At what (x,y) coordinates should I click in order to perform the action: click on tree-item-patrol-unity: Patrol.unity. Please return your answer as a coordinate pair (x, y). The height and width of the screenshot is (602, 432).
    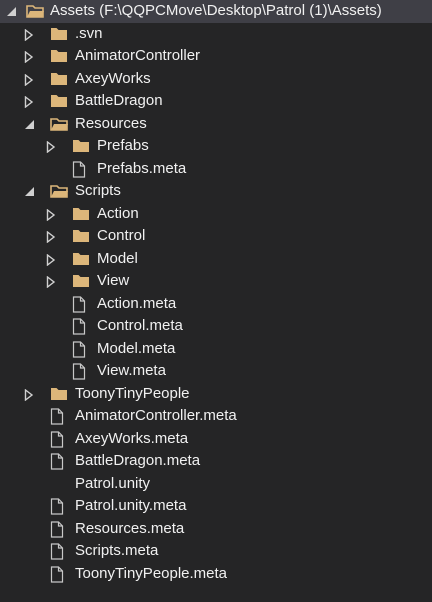
    Looking at the image, I should click on (216, 484).